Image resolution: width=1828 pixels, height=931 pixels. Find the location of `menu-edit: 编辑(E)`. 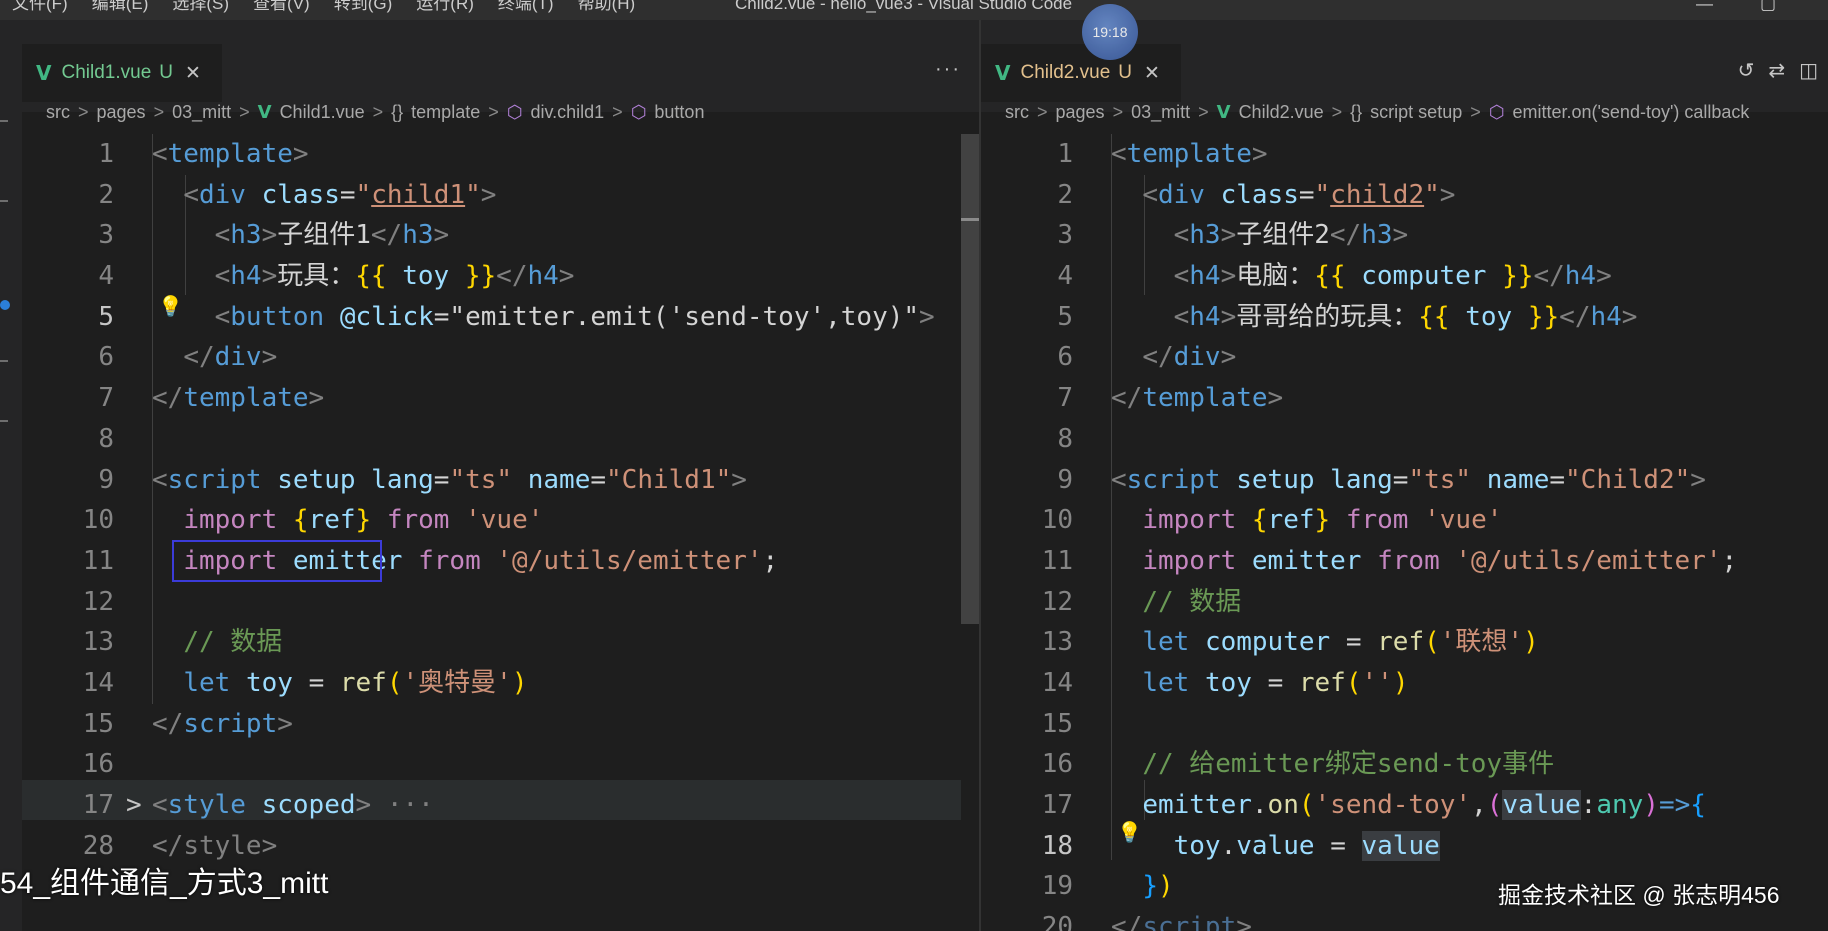

menu-edit: 编辑(E) is located at coordinates (120, 6).